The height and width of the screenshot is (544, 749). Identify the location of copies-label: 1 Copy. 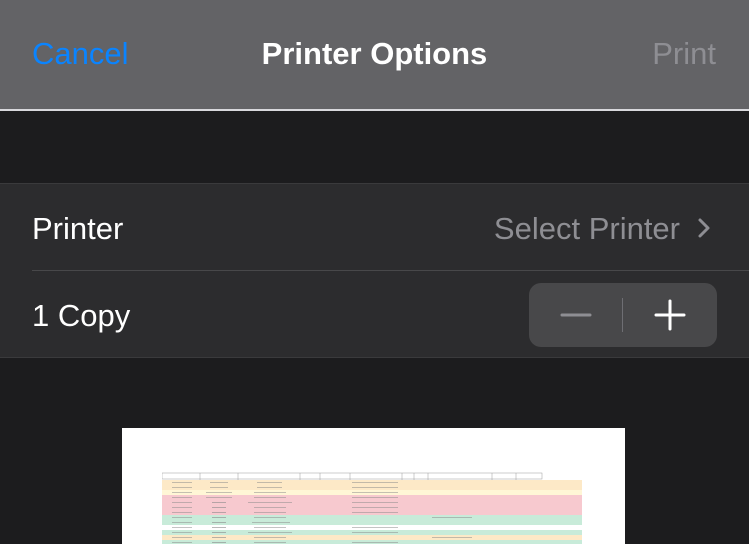
(81, 315).